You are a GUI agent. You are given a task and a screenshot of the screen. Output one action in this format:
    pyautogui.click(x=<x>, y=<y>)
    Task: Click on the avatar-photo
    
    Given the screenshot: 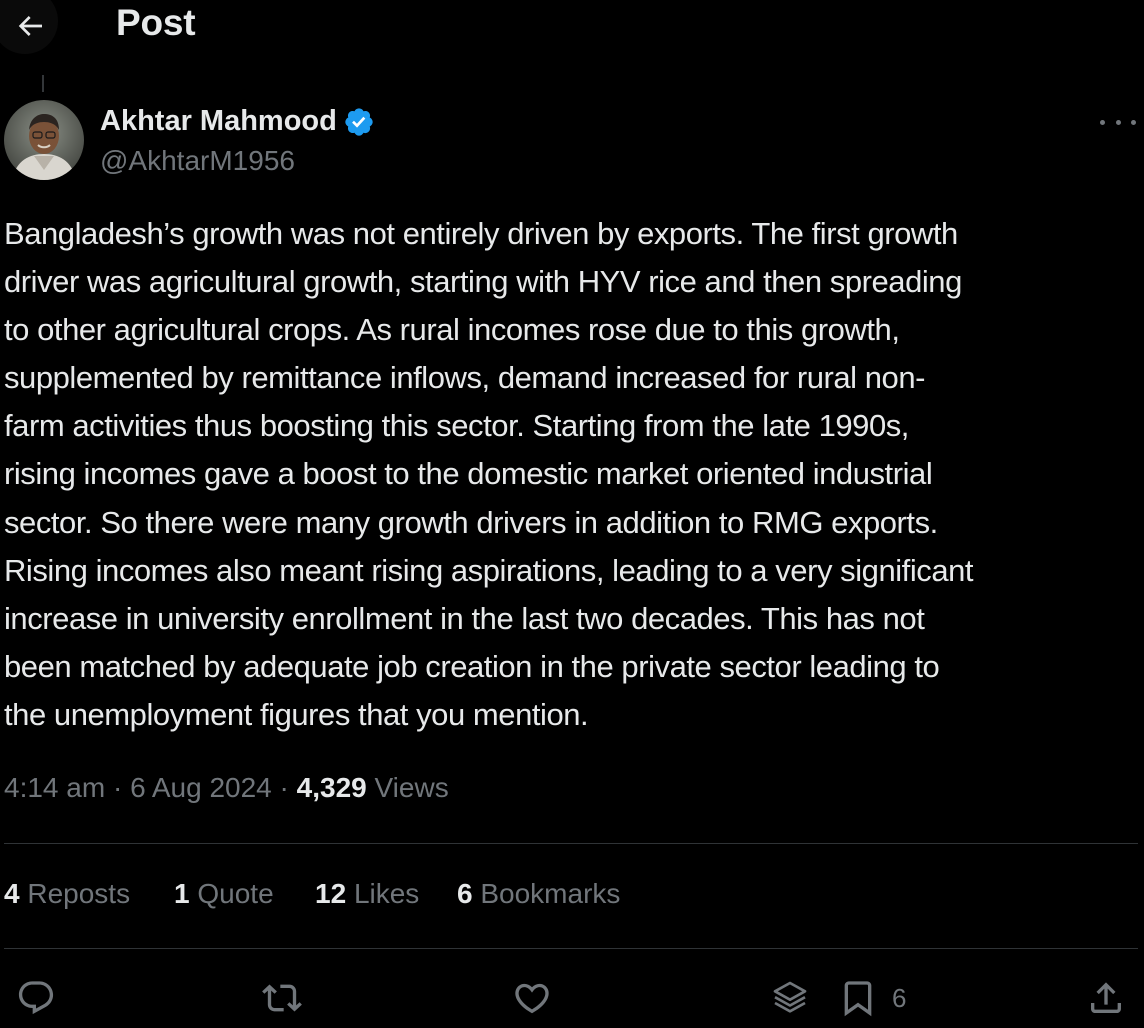 What is the action you would take?
    pyautogui.click(x=44, y=140)
    